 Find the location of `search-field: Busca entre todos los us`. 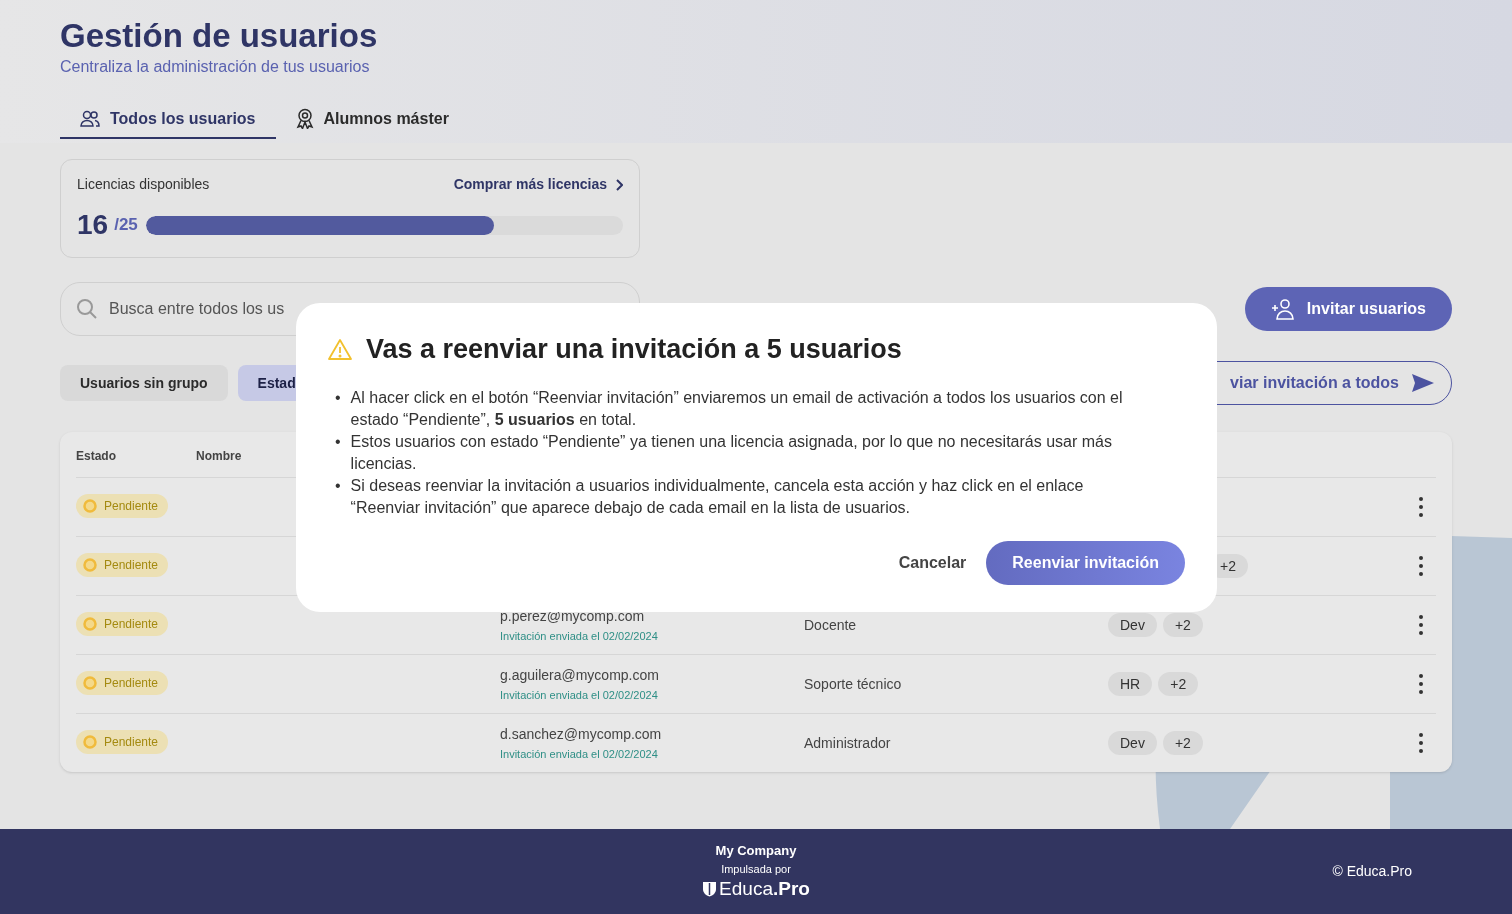

search-field: Busca entre todos los us is located at coordinates (350, 309).